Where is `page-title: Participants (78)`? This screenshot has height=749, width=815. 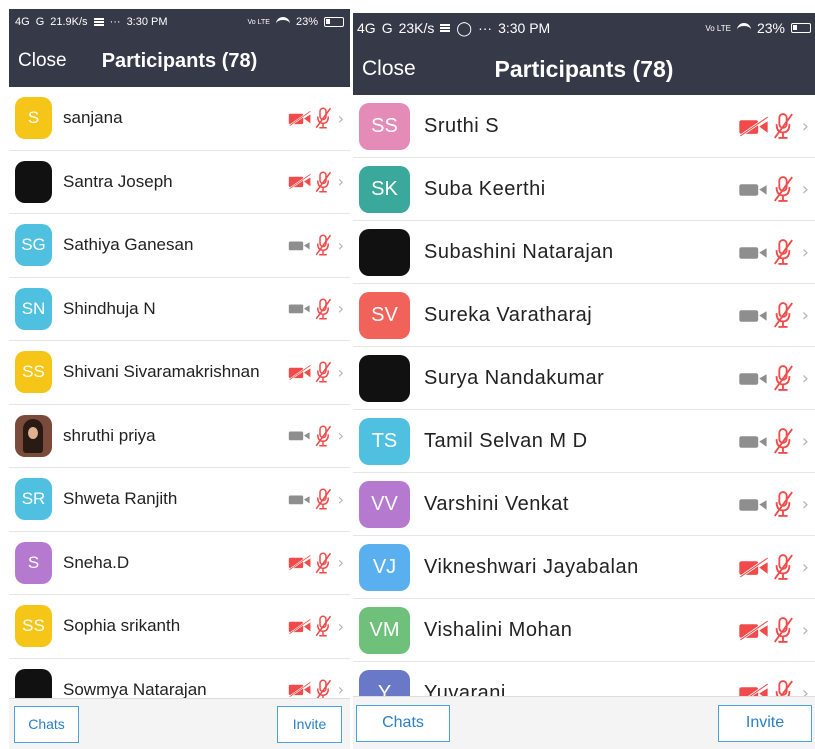 page-title: Participants (78) is located at coordinates (179, 60).